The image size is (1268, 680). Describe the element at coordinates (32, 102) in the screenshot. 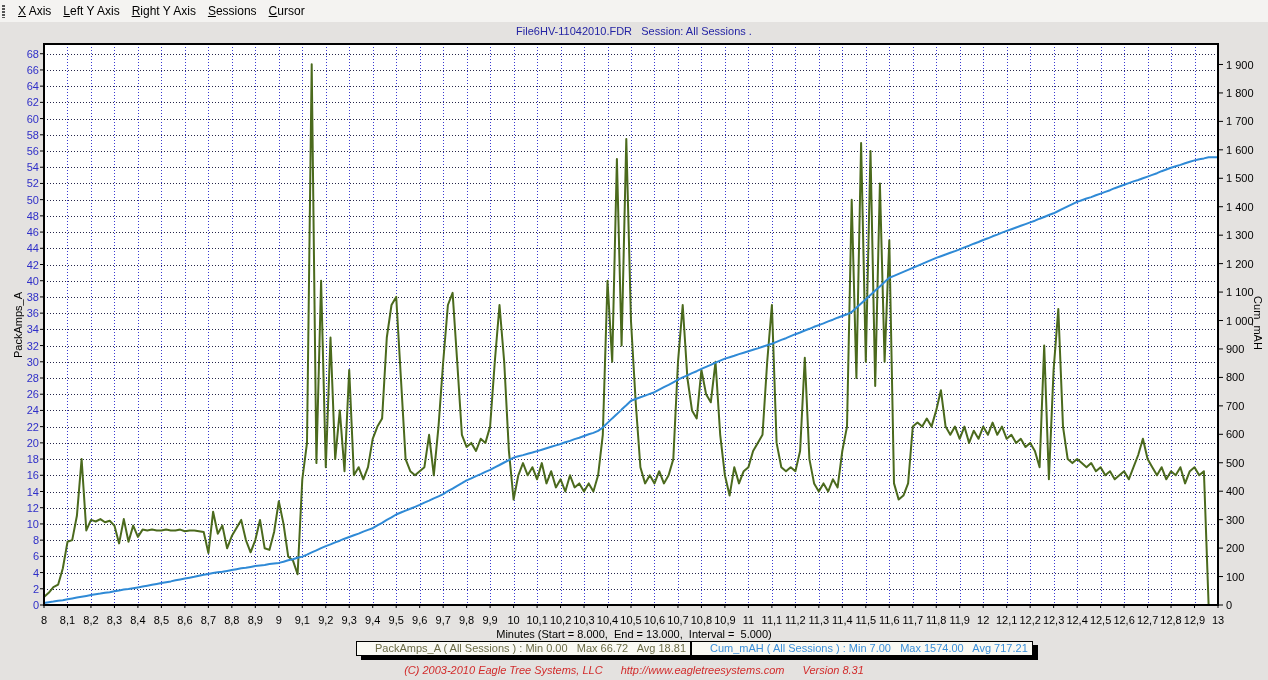

I see `tick-label: 62` at that location.